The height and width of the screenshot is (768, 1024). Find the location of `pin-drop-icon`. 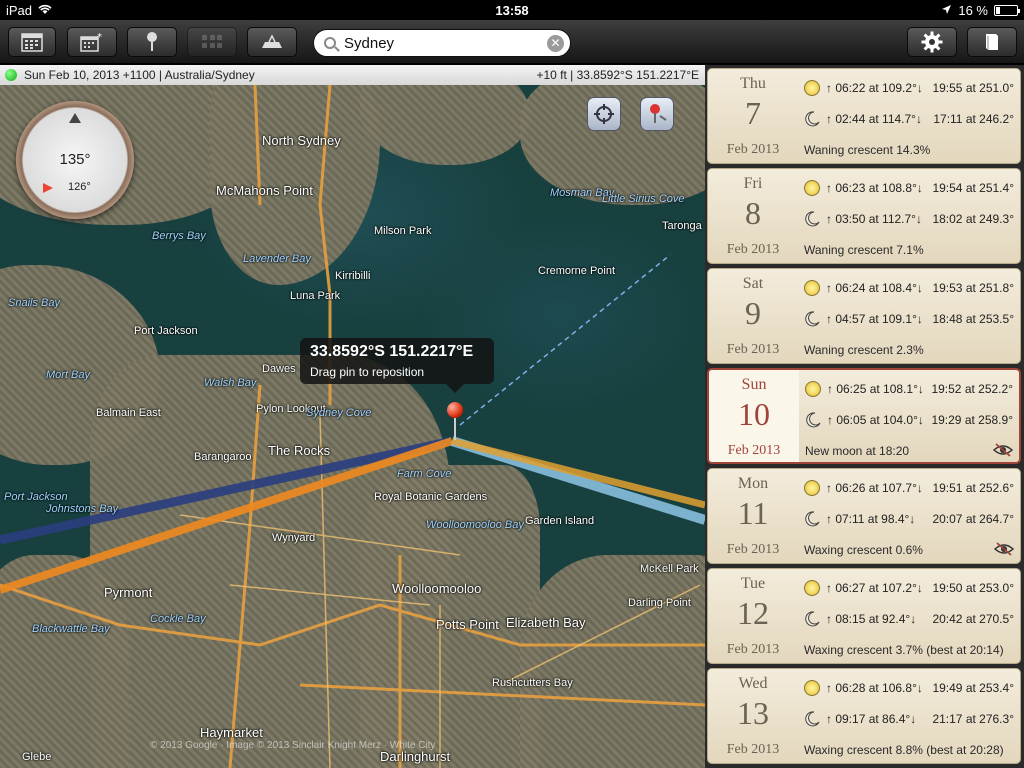

pin-drop-icon is located at coordinates (658, 113).